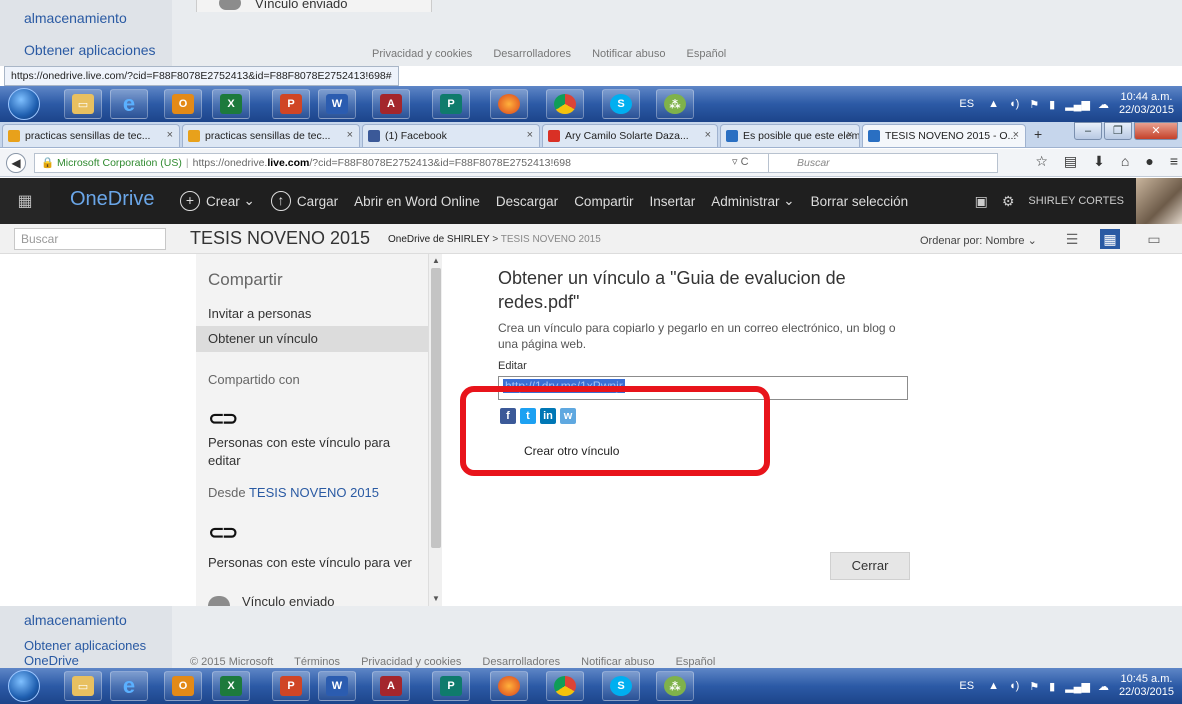 The height and width of the screenshot is (704, 1182). What do you see at coordinates (1008, 201) in the screenshot?
I see `gear-icon: ⚙` at bounding box center [1008, 201].